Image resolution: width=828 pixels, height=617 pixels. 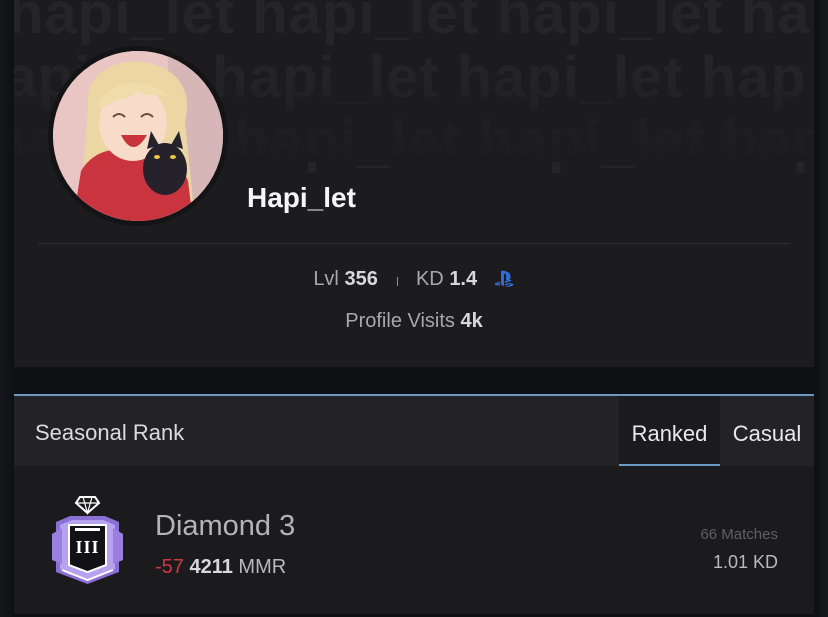 I want to click on kd-value: 1.4, so click(x=463, y=279).